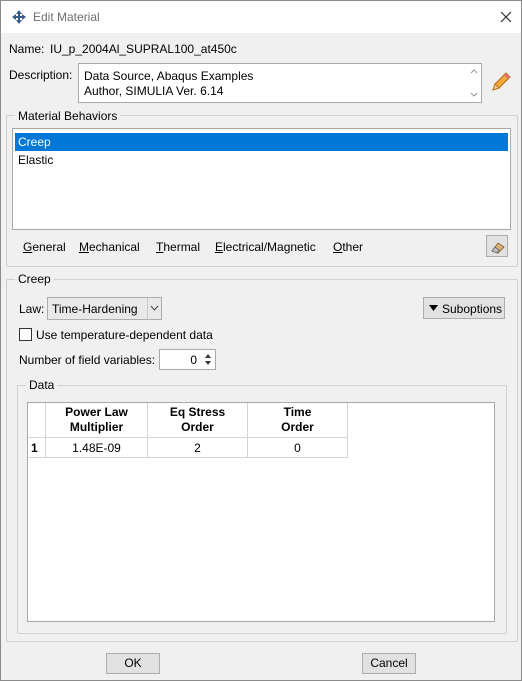  I want to click on description-label: Description:, so click(41, 75).